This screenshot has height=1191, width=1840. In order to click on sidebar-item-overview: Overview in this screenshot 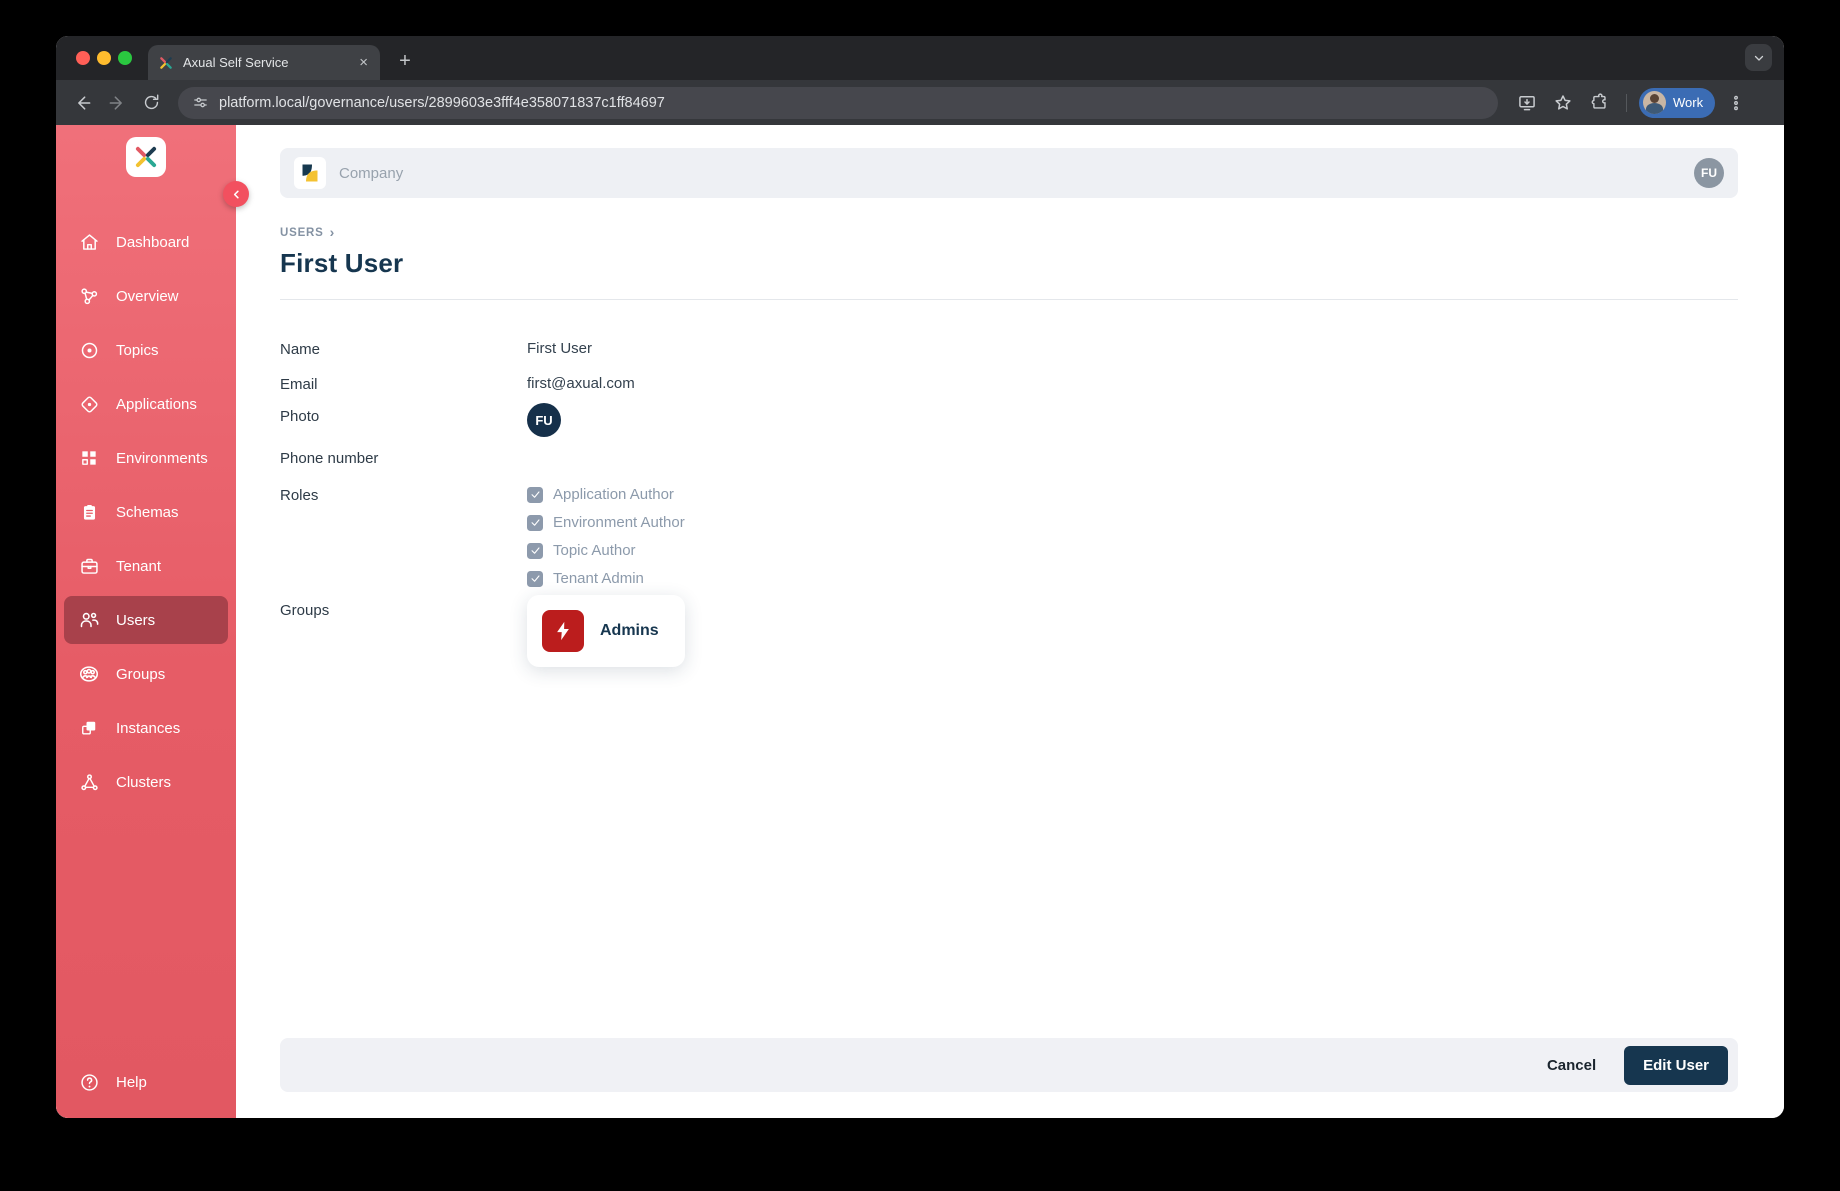, I will do `click(146, 296)`.